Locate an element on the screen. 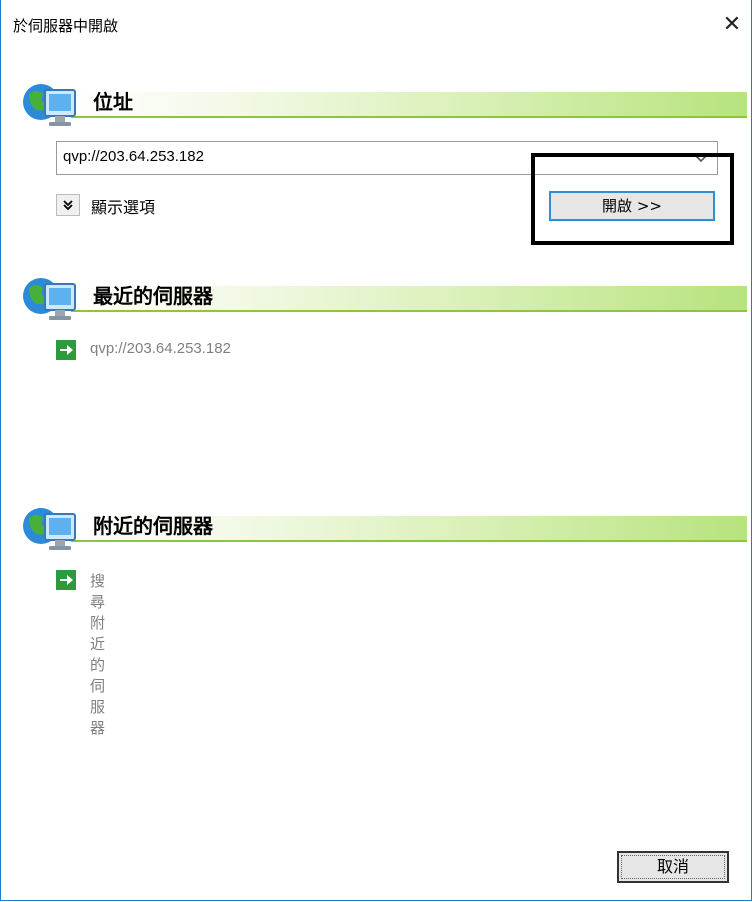 The height and width of the screenshot is (902, 752). address-section-header: 位址 is located at coordinates (385, 104).